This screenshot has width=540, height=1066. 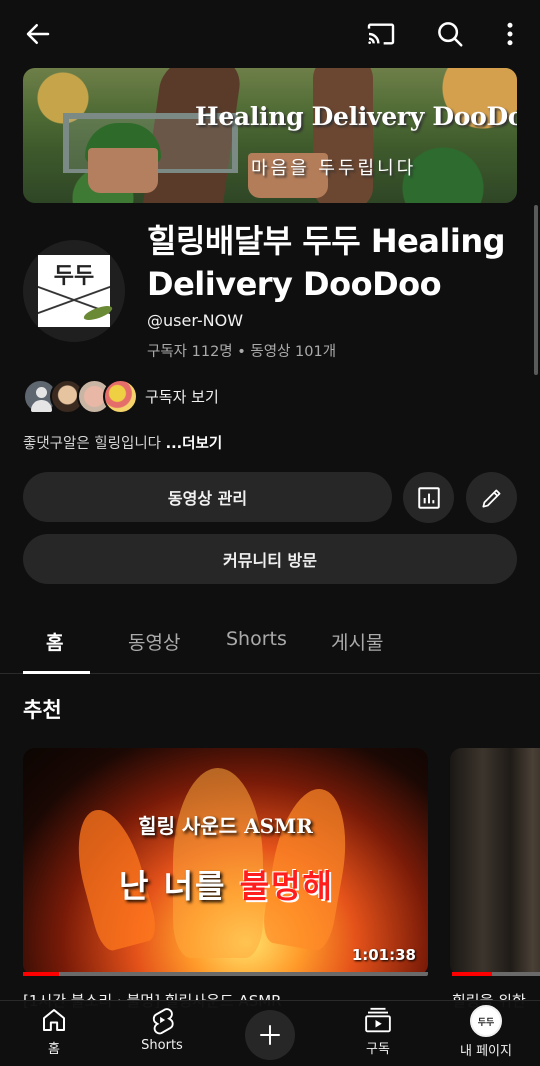 I want to click on thumbnail-headline: 난 너를 불멍해, so click(x=226, y=884).